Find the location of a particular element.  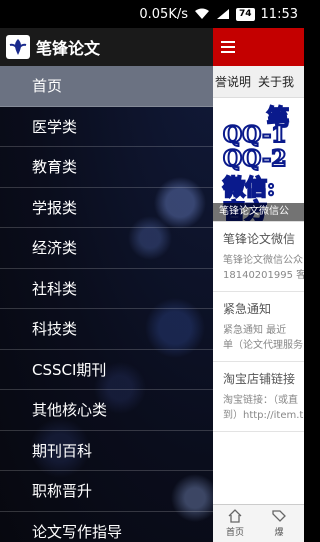

list-item-body: 淘宝链接：（或直 到）http://item.t is located at coordinates (263, 412).